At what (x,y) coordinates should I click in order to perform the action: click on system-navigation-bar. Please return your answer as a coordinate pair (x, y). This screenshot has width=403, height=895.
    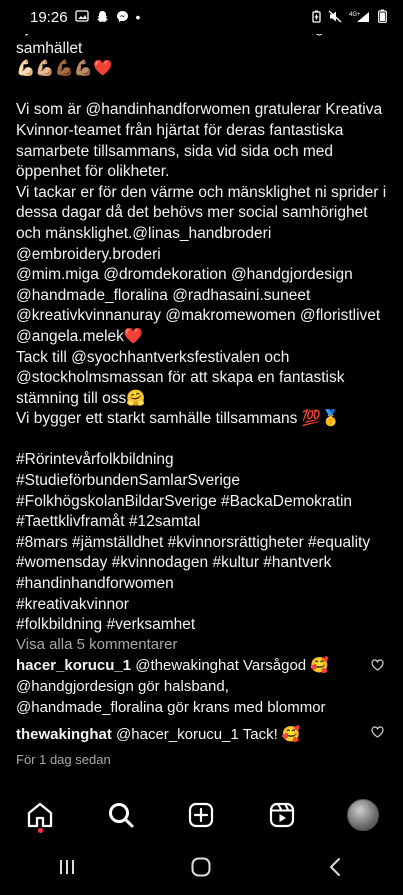
    Looking at the image, I should click on (201, 869).